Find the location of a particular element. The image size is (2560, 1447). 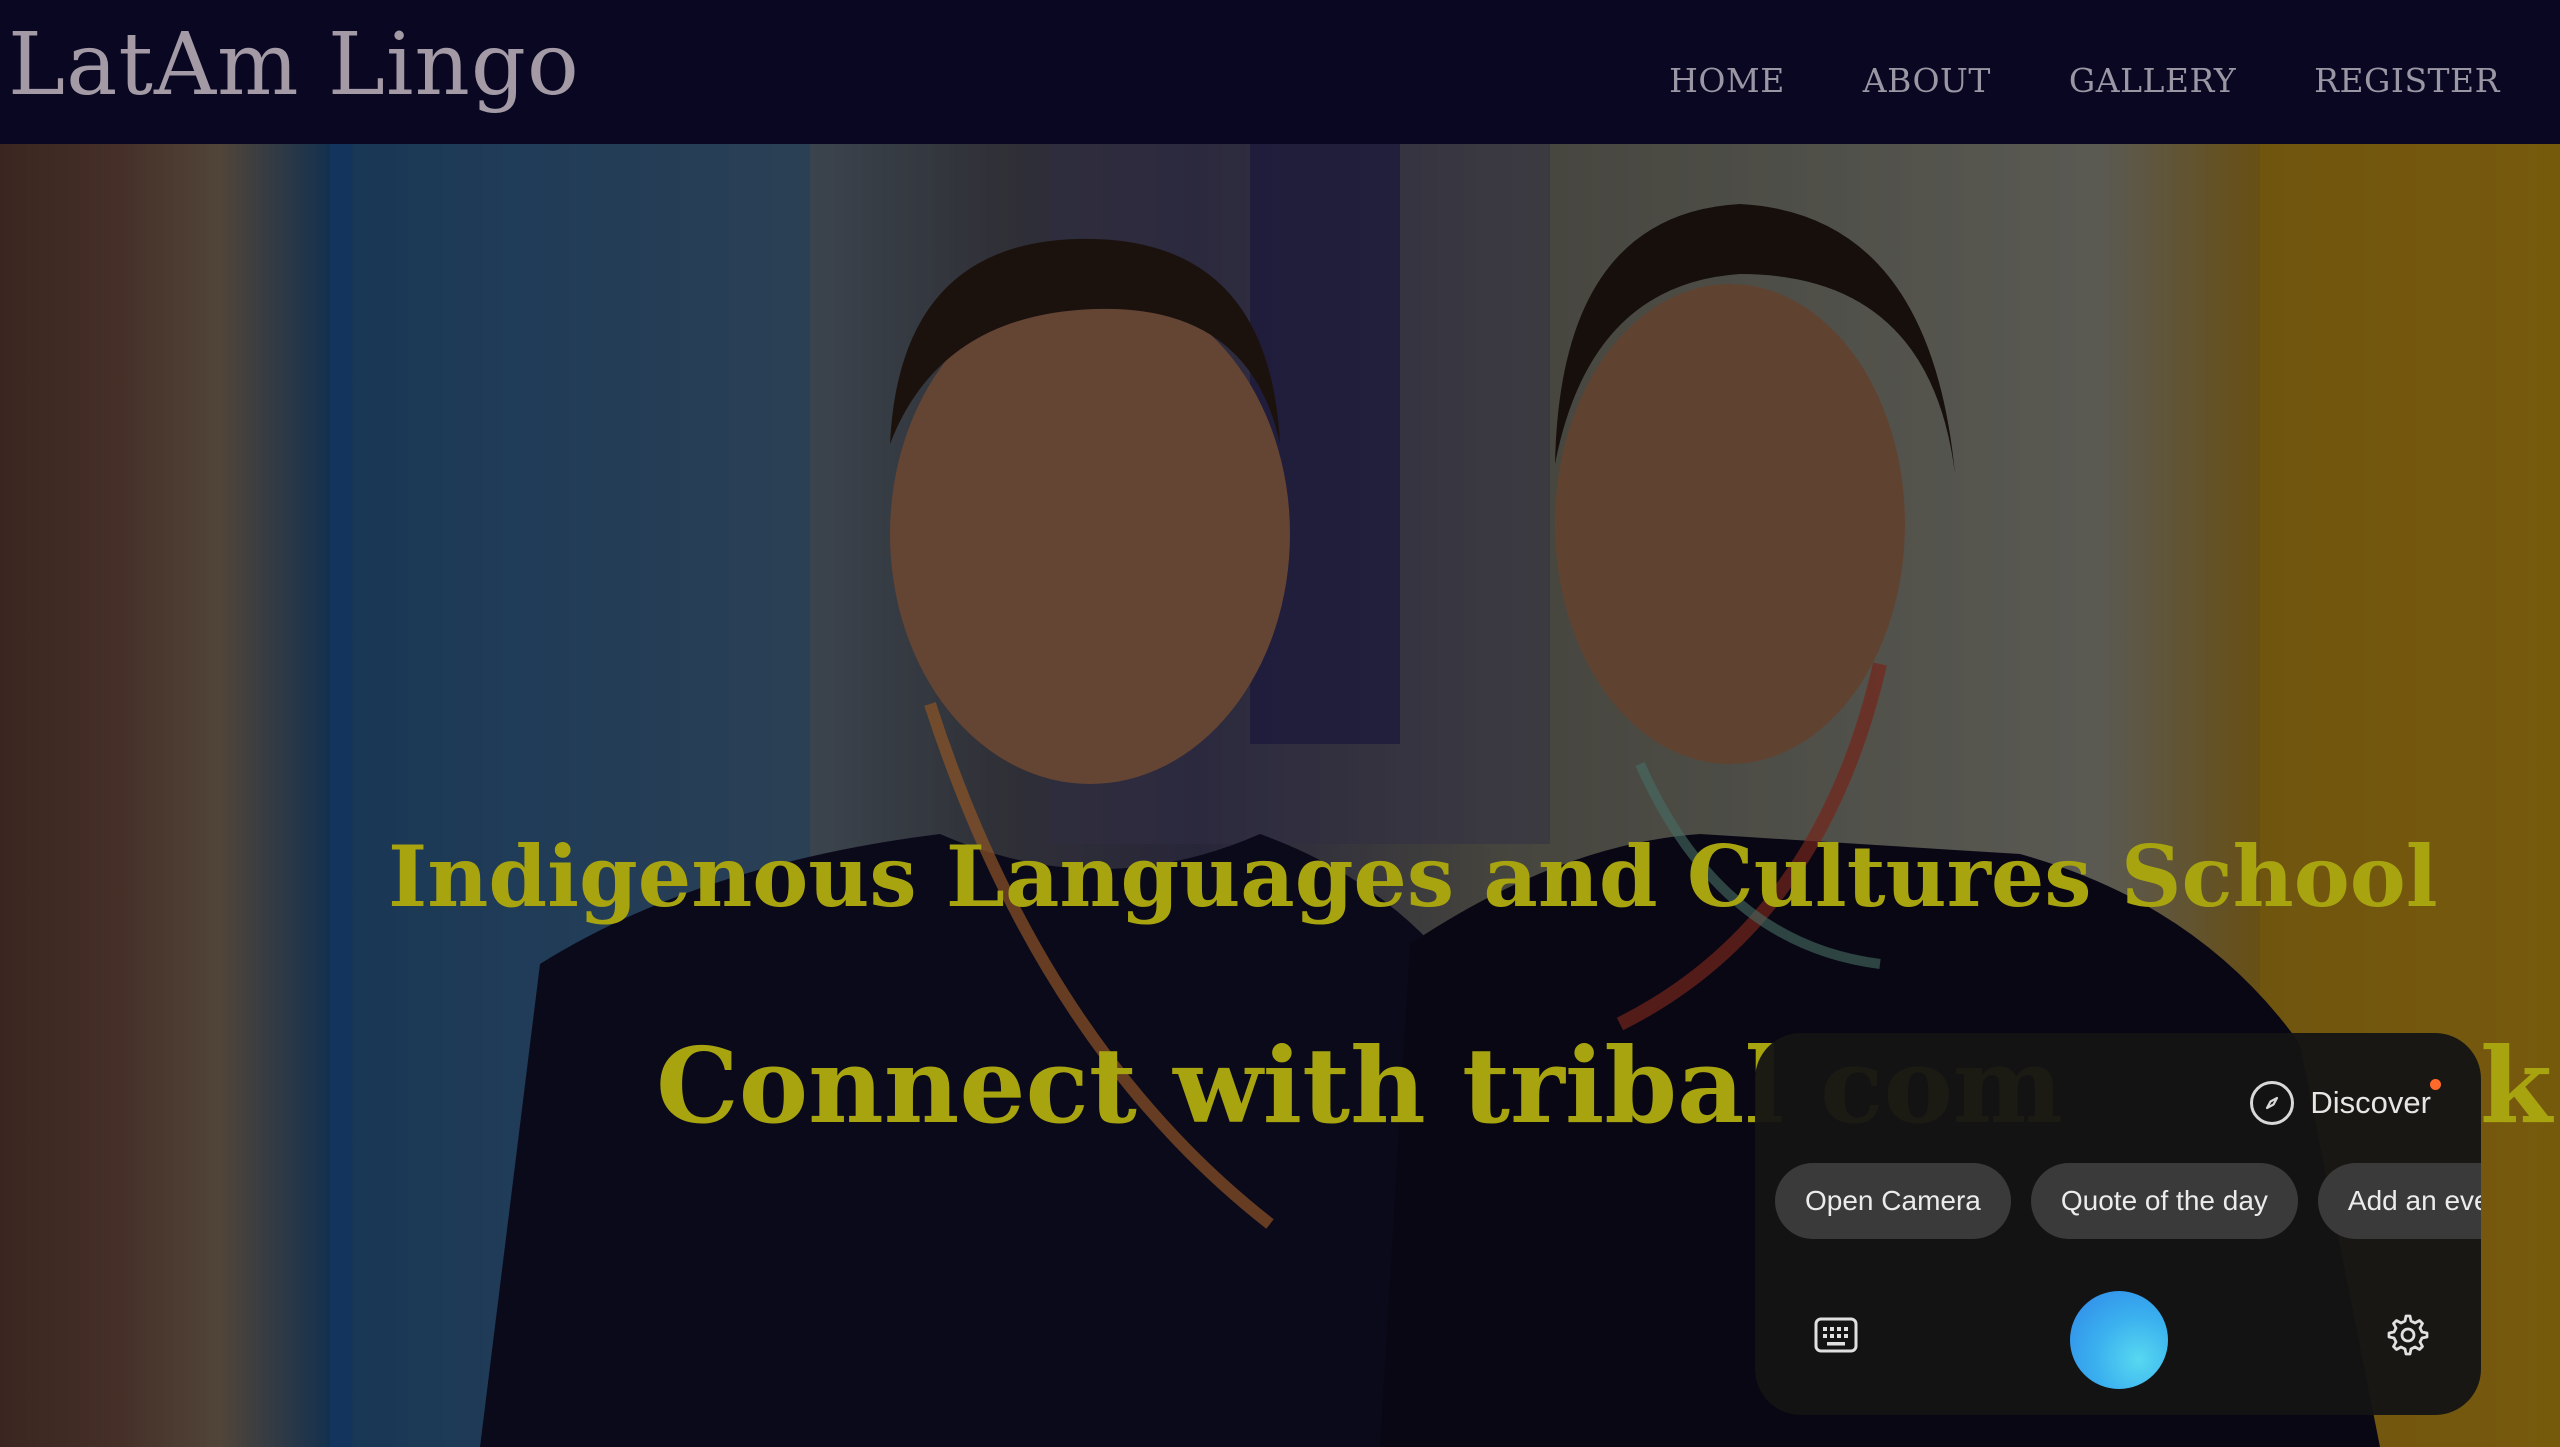

suggestion-chips: Open Camera Quote of the day Add an eve is located at coordinates (2128, 1201).